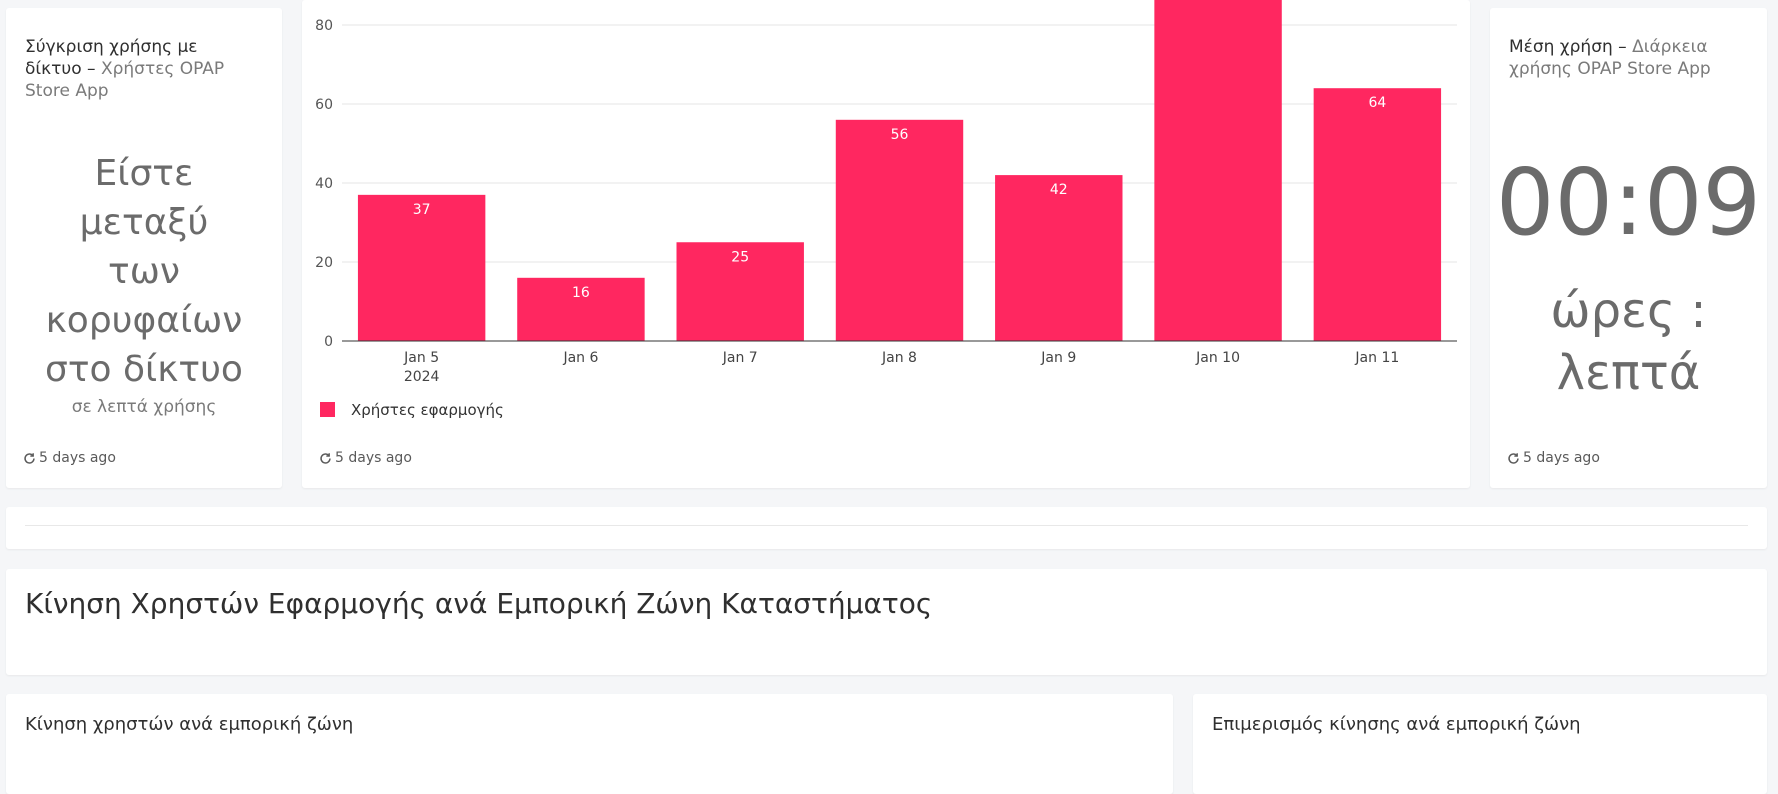 This screenshot has width=1778, height=794. Describe the element at coordinates (1480, 744) in the screenshot. I see `zone-distribution-card: Επιμερισμός κίνησης ανά εμπορική ζώνη` at that location.